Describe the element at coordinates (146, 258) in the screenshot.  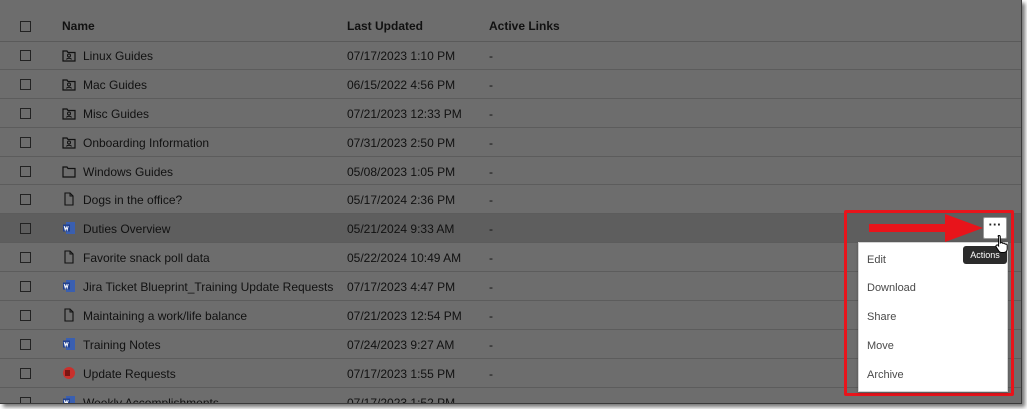
I see `file-name: Favorite snack poll data` at that location.